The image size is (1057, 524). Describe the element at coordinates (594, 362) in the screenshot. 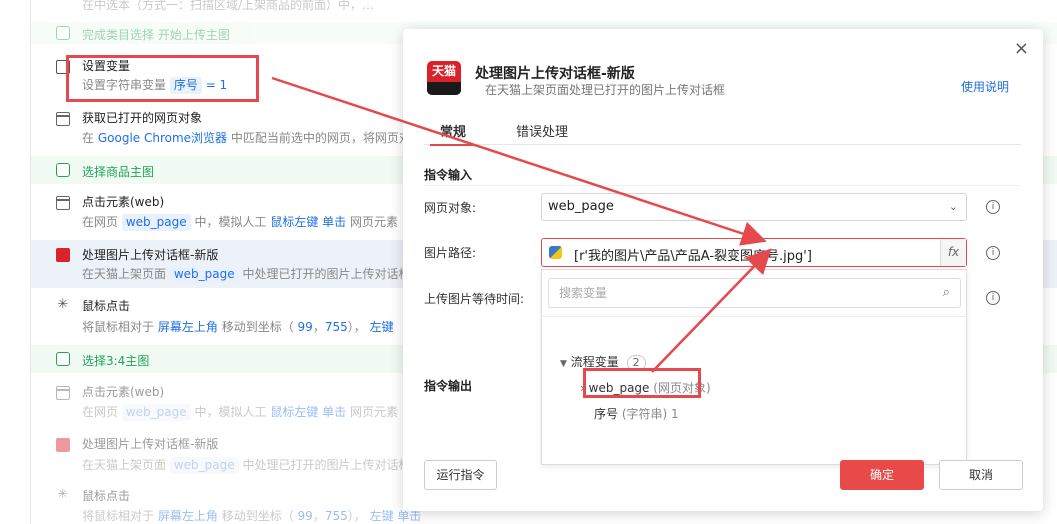

I see `group-label: 流程变量` at that location.